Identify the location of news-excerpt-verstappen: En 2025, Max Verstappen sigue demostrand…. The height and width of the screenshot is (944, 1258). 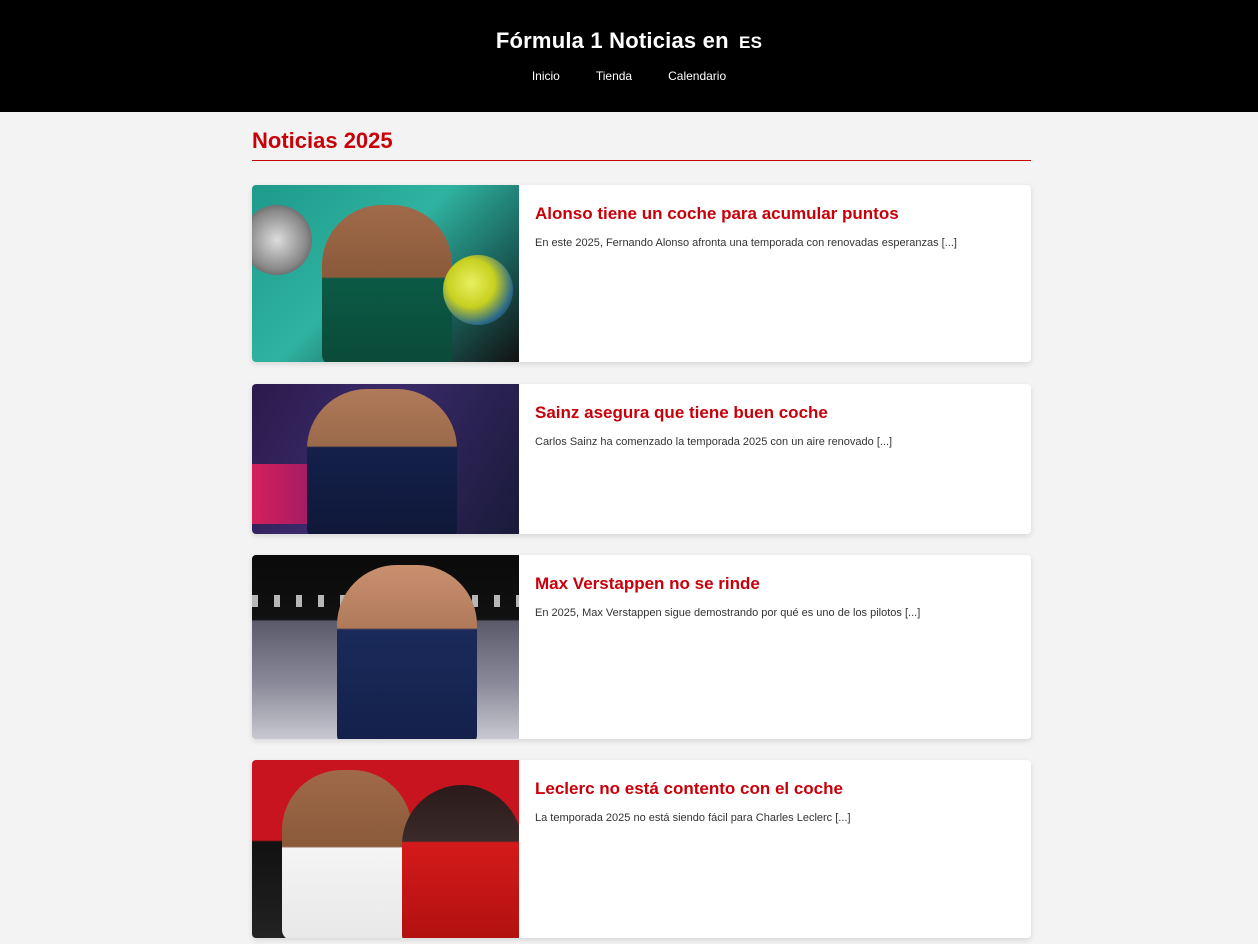
(728, 613).